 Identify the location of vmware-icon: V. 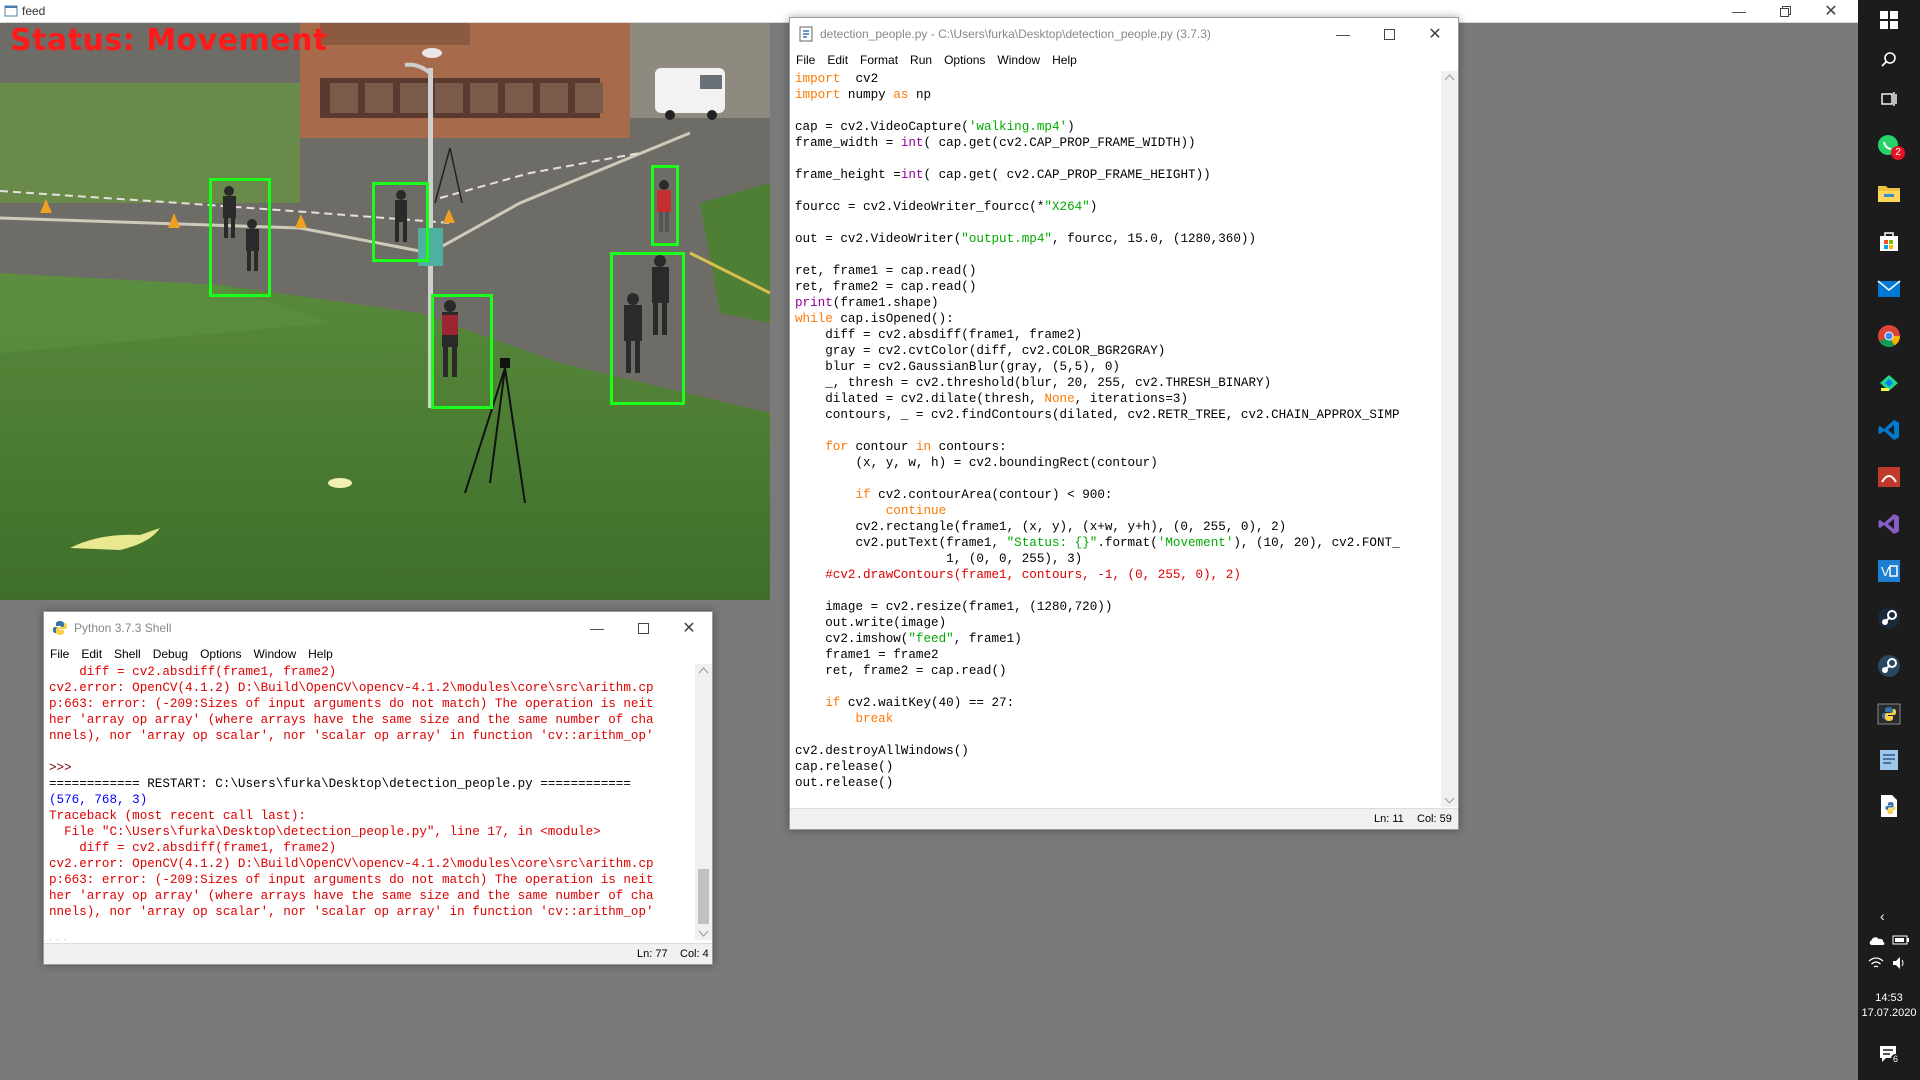
(1889, 571).